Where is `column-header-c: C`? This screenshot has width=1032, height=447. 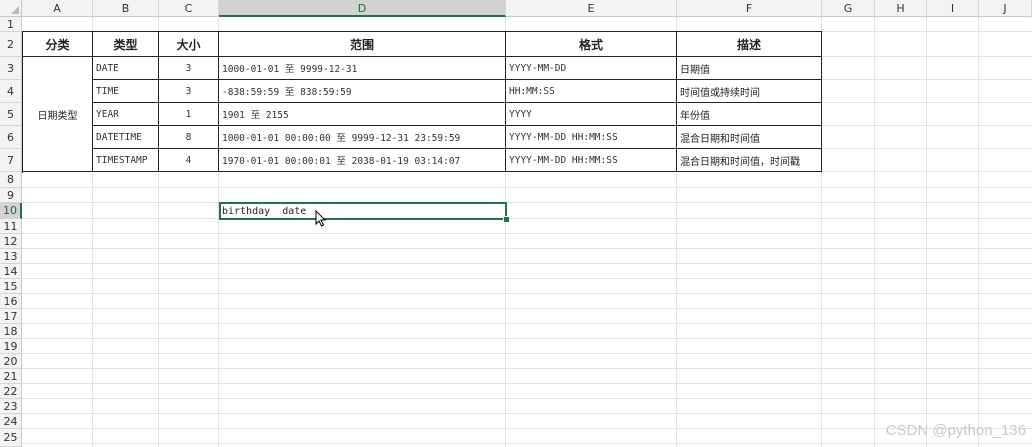
column-header-c: C is located at coordinates (189, 8).